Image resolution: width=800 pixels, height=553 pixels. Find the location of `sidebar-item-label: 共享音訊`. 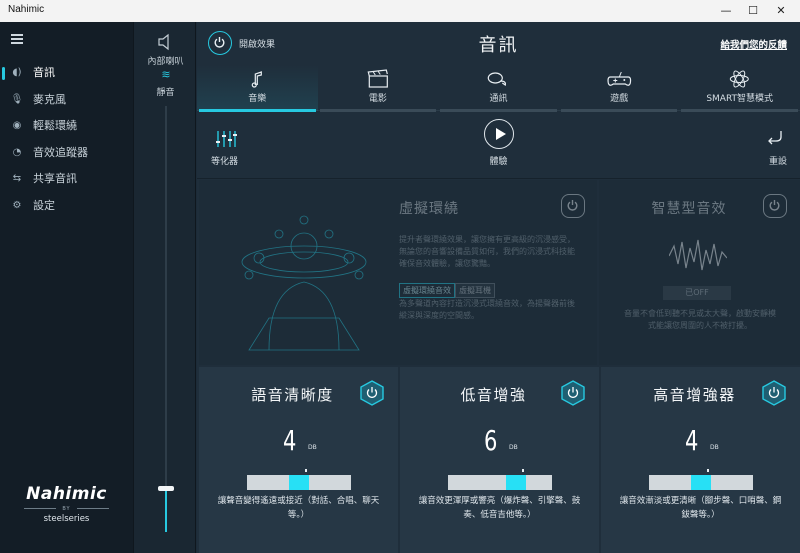

sidebar-item-label: 共享音訊 is located at coordinates (55, 178).